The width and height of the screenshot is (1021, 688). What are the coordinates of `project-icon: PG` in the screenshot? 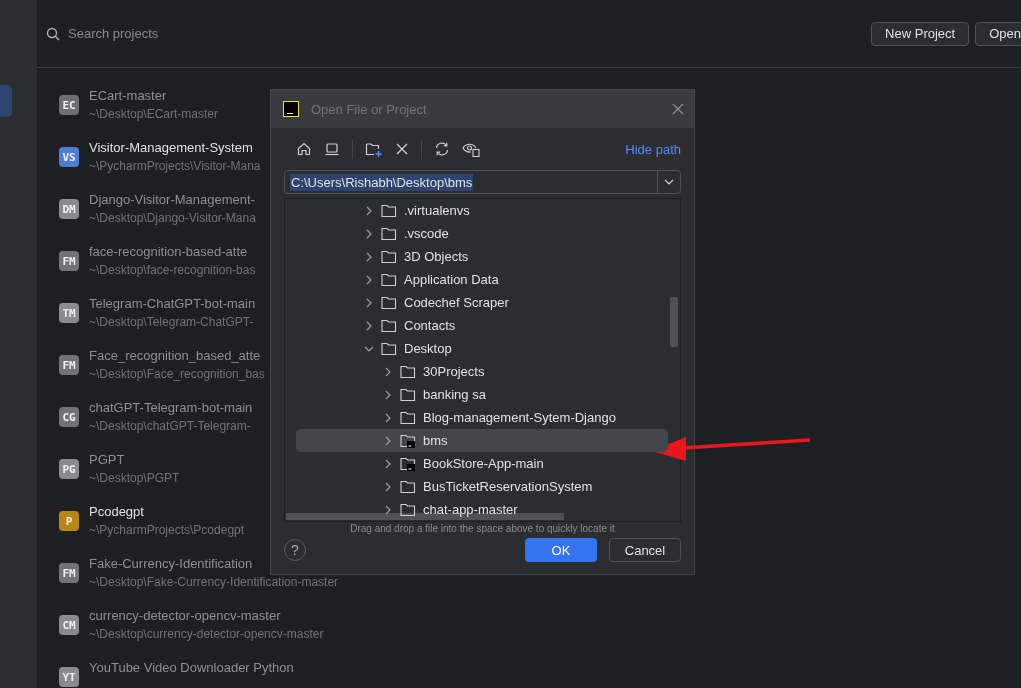 It's located at (69, 469).